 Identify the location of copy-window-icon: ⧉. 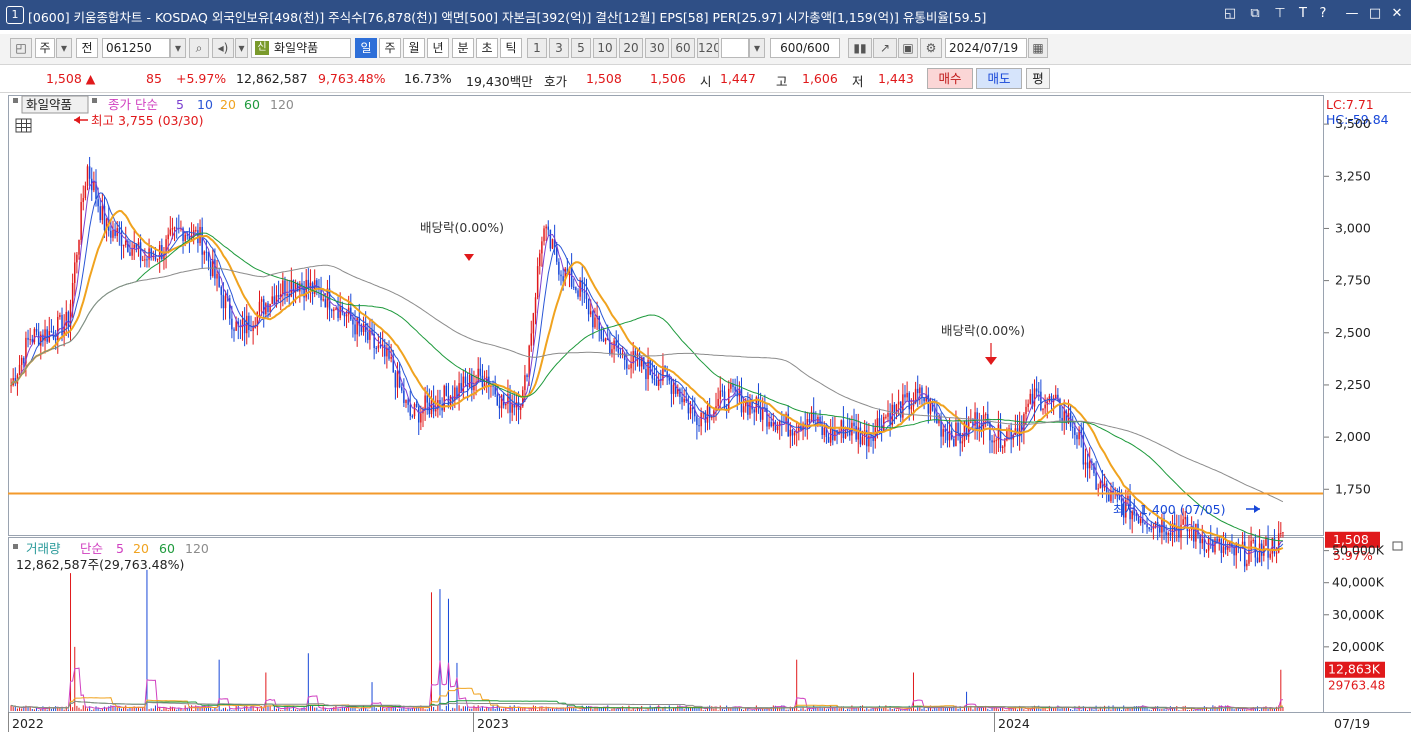
(1255, 13).